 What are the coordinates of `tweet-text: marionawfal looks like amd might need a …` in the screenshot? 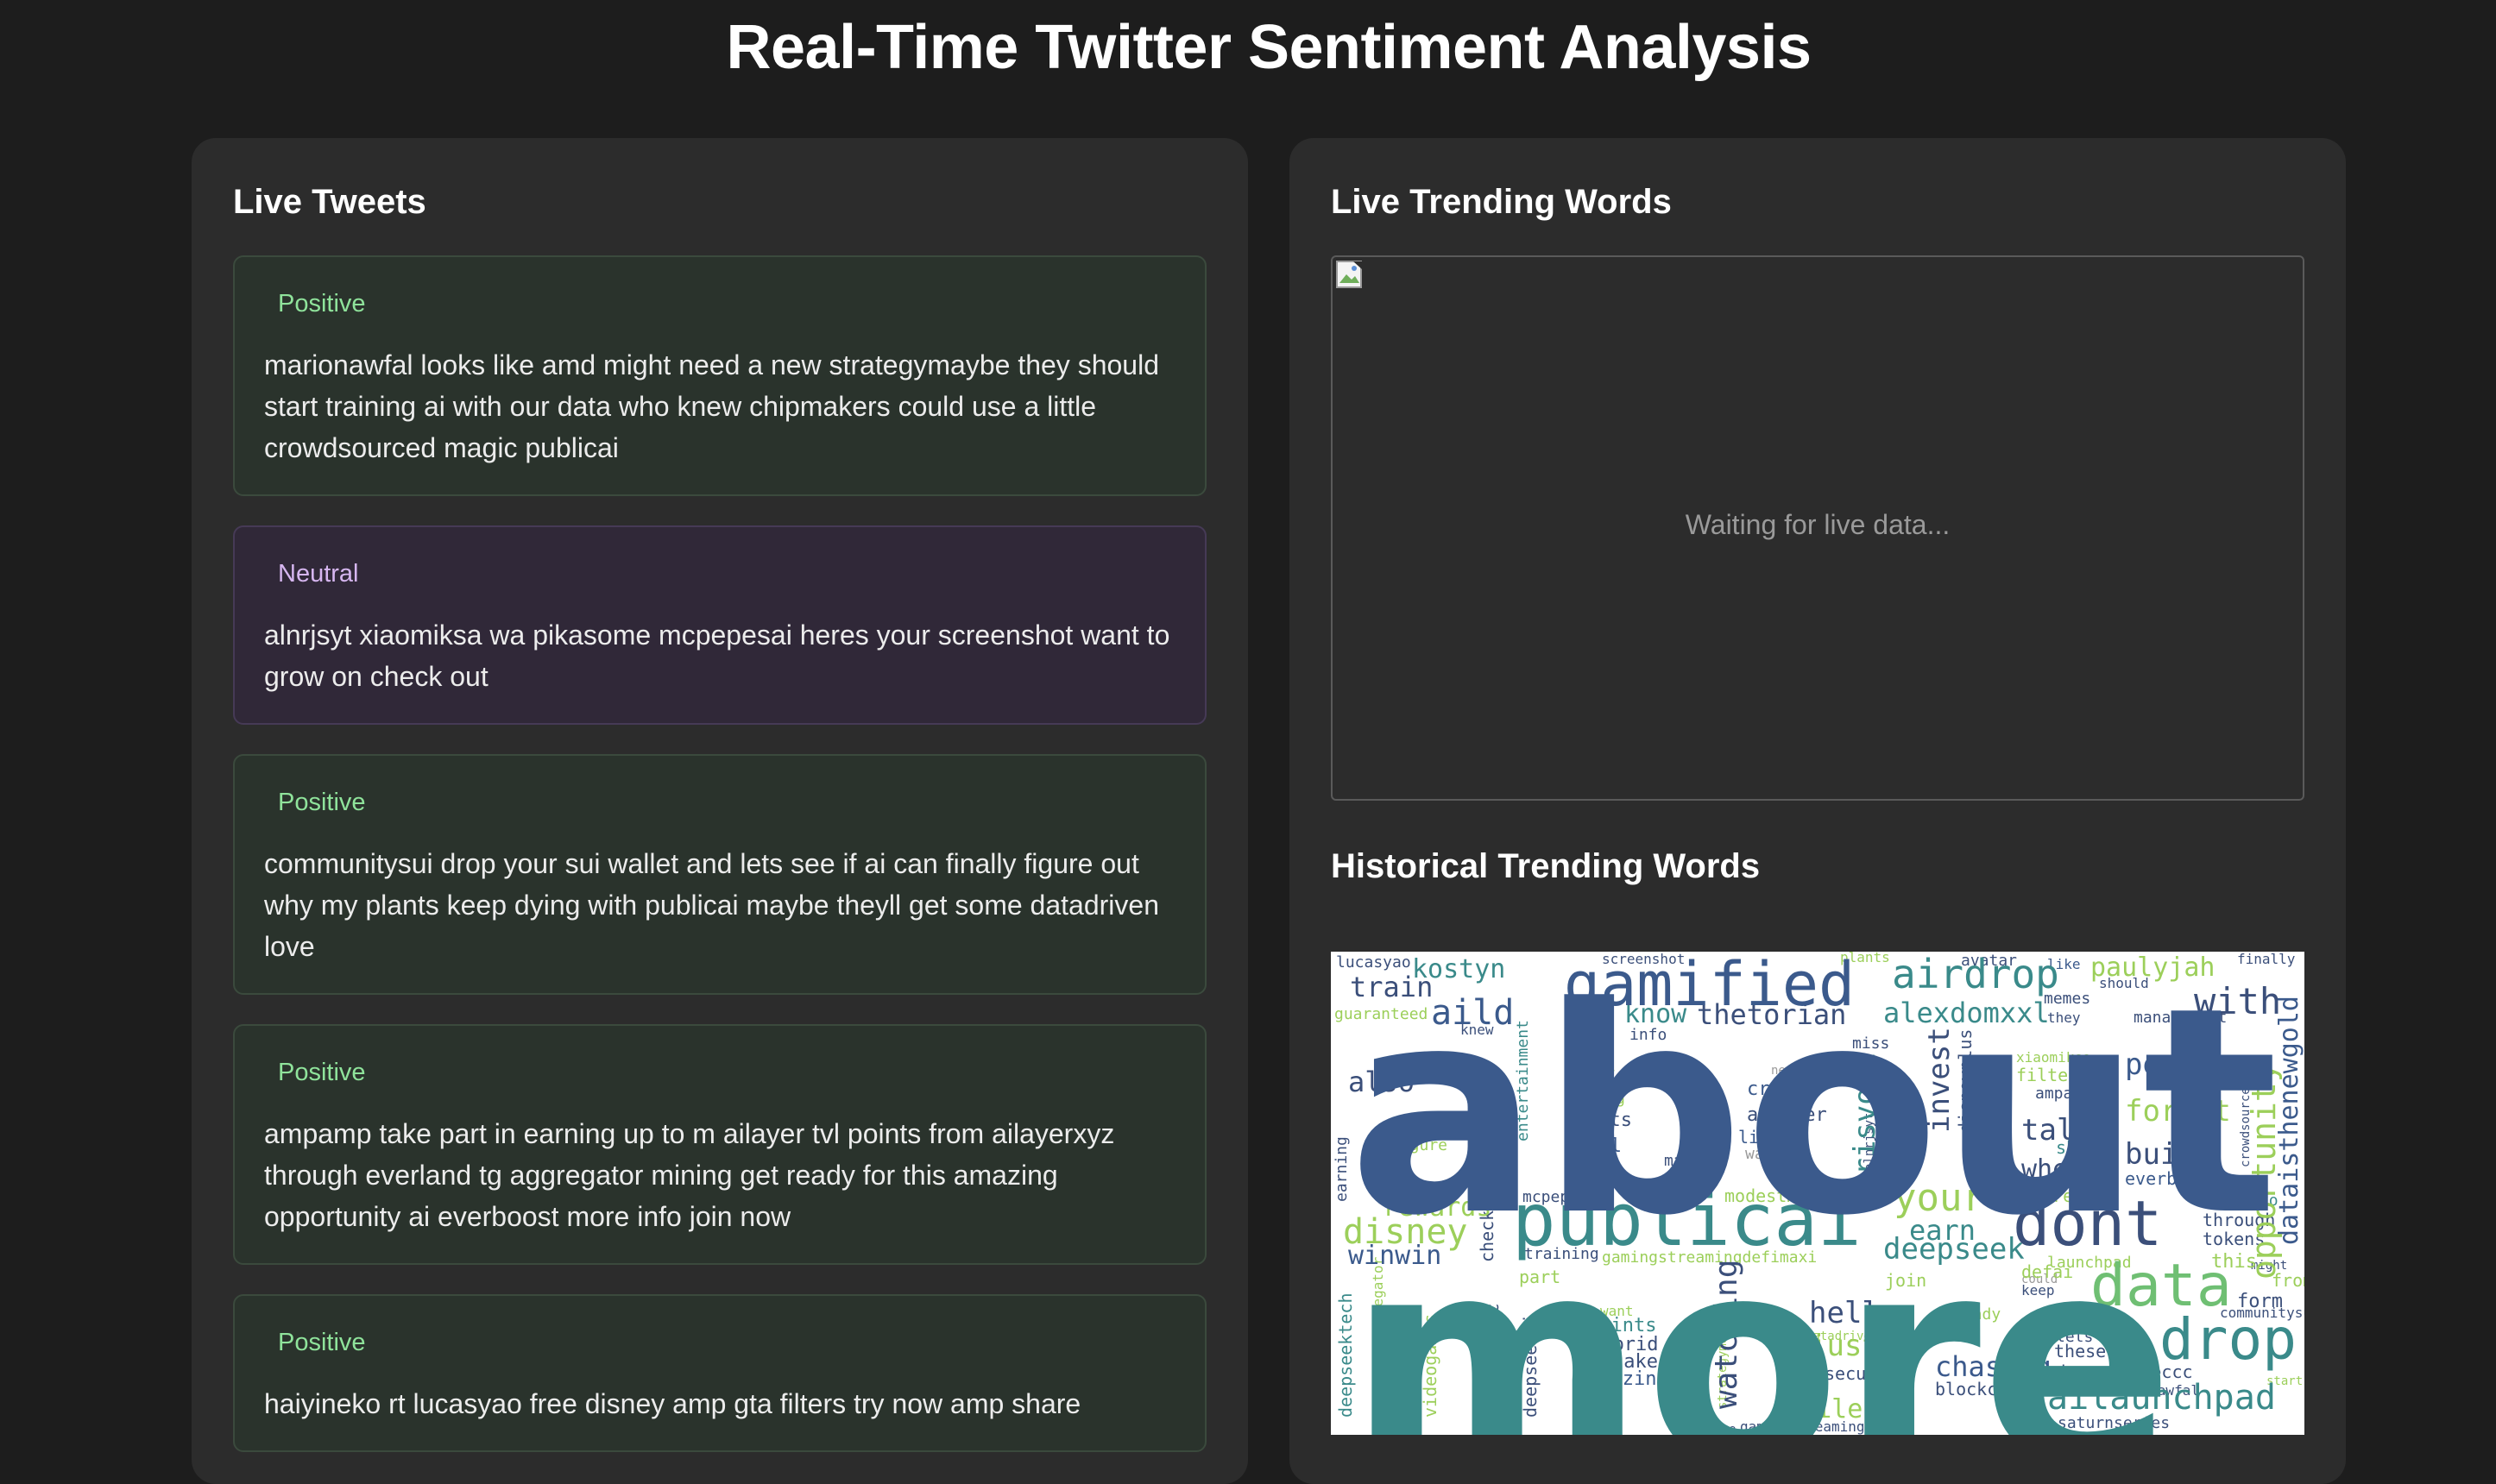 It's located at (712, 406).